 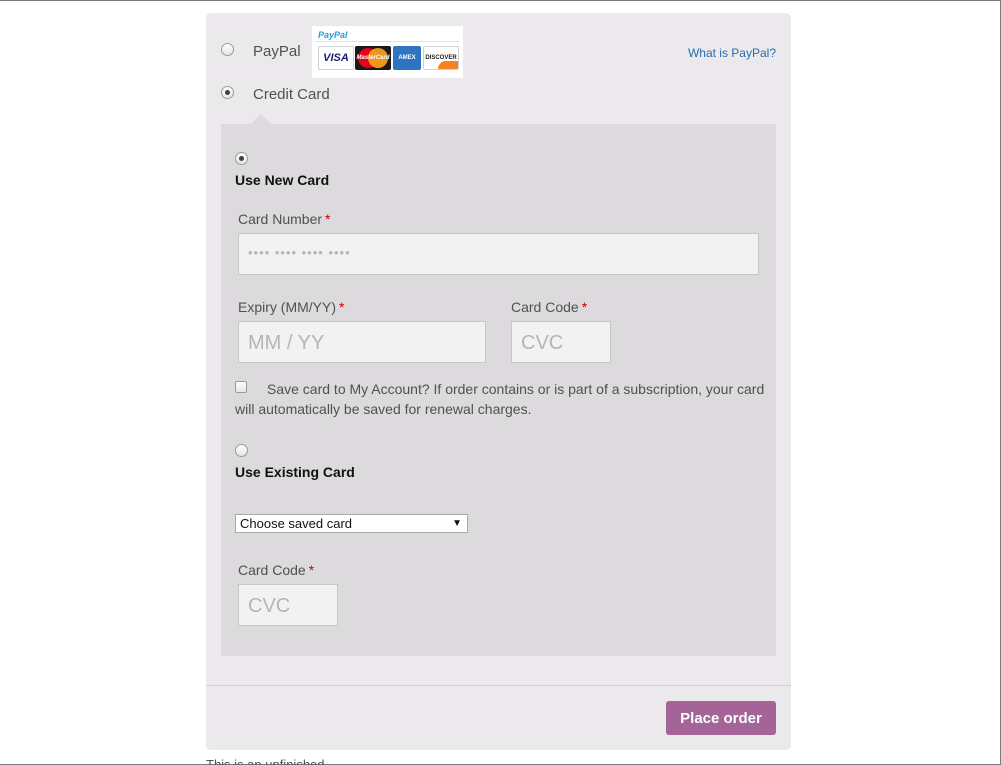 What do you see at coordinates (269, 606) in the screenshot?
I see `existing-card-code-placeholder: CVC` at bounding box center [269, 606].